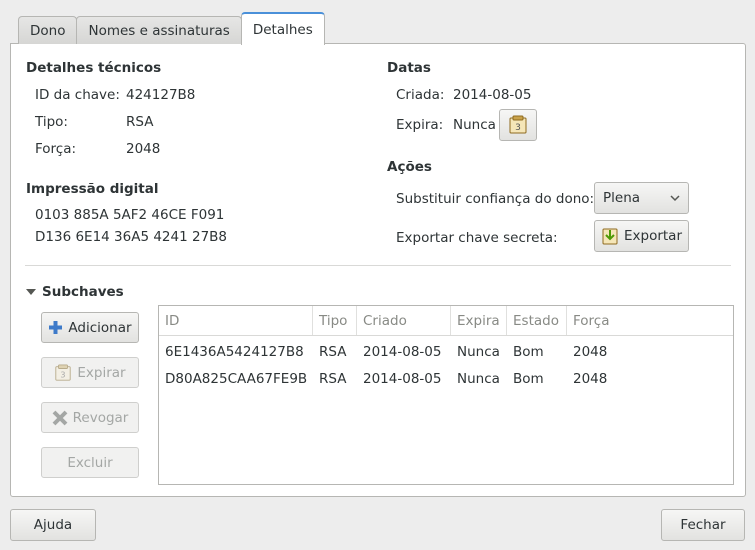  Describe the element at coordinates (492, 95) in the screenshot. I see `created-value: 2014-08-05` at that location.